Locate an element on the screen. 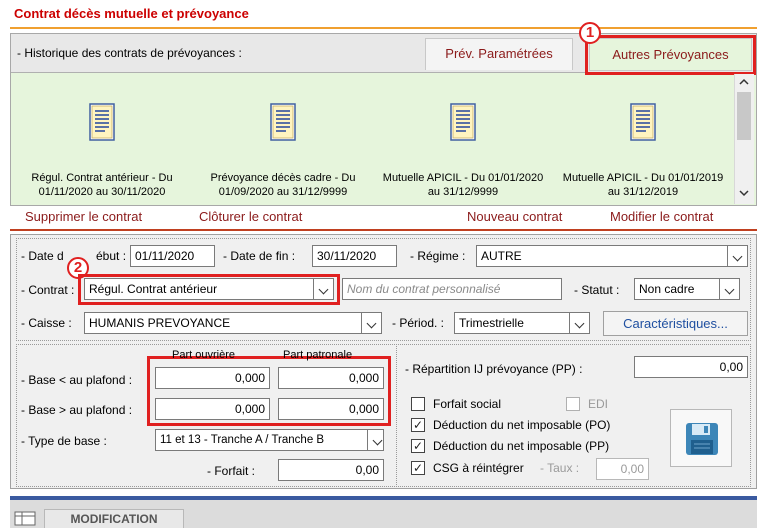  contract-caption-line1: Mutuelle APICIL - Du 01/01/2019 is located at coordinates (643, 178).